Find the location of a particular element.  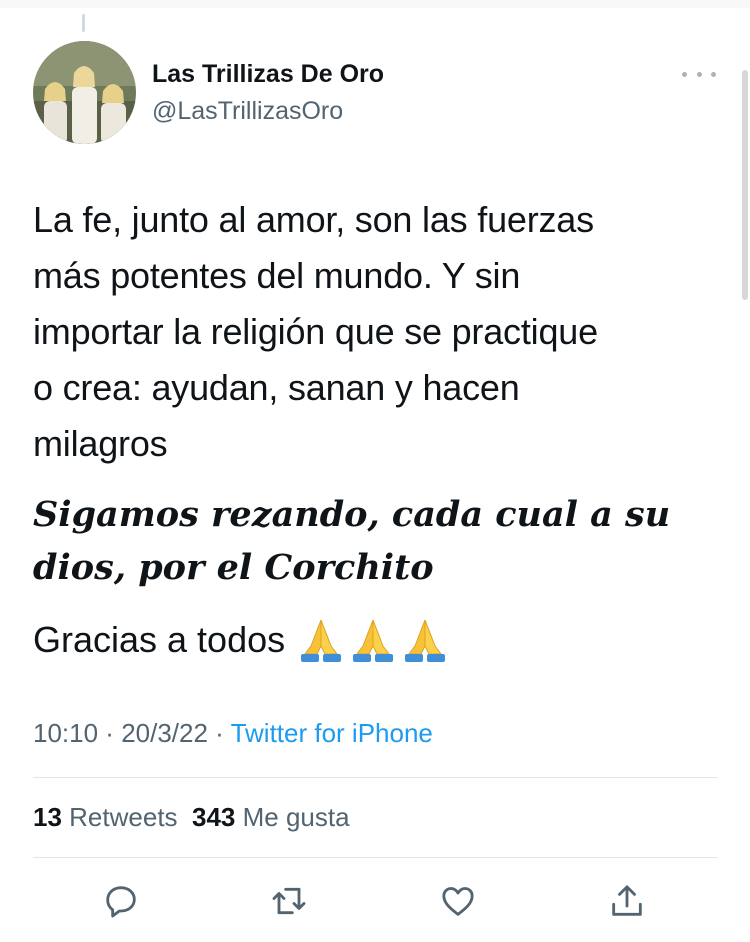

tweet-thanks-text: Gracias a todos is located at coordinates (159, 639).